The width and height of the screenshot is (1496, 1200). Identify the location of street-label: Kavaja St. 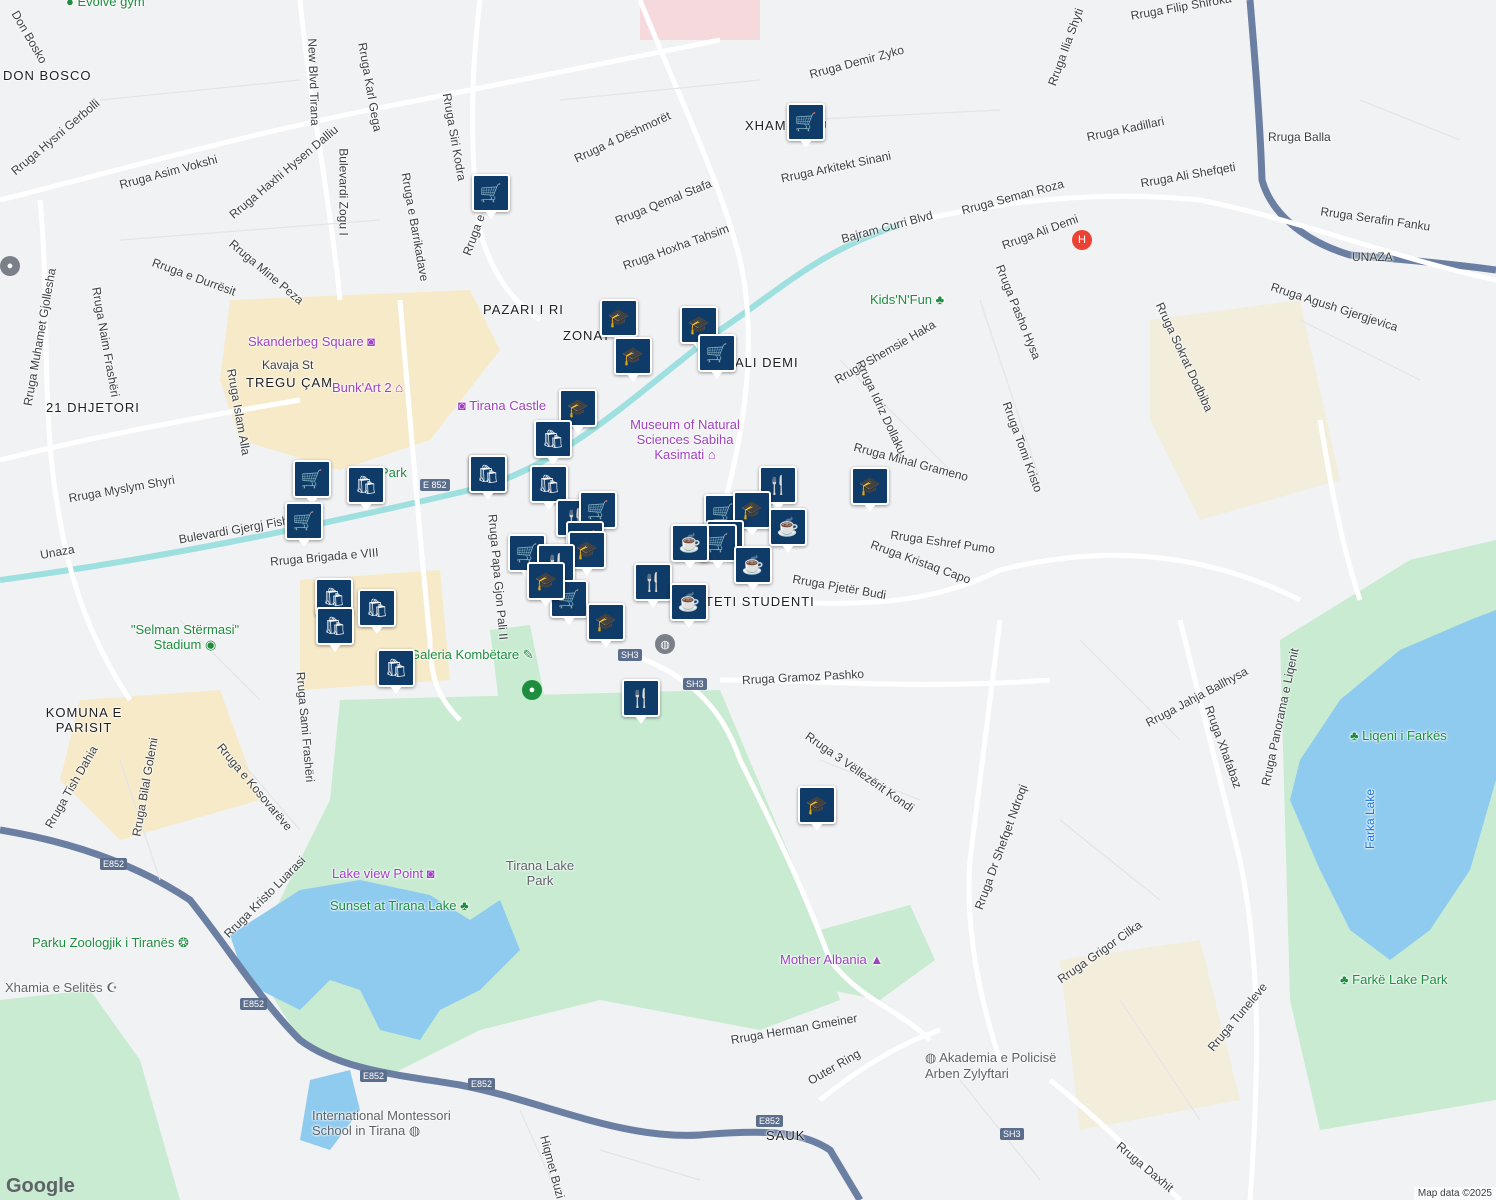
(288, 365).